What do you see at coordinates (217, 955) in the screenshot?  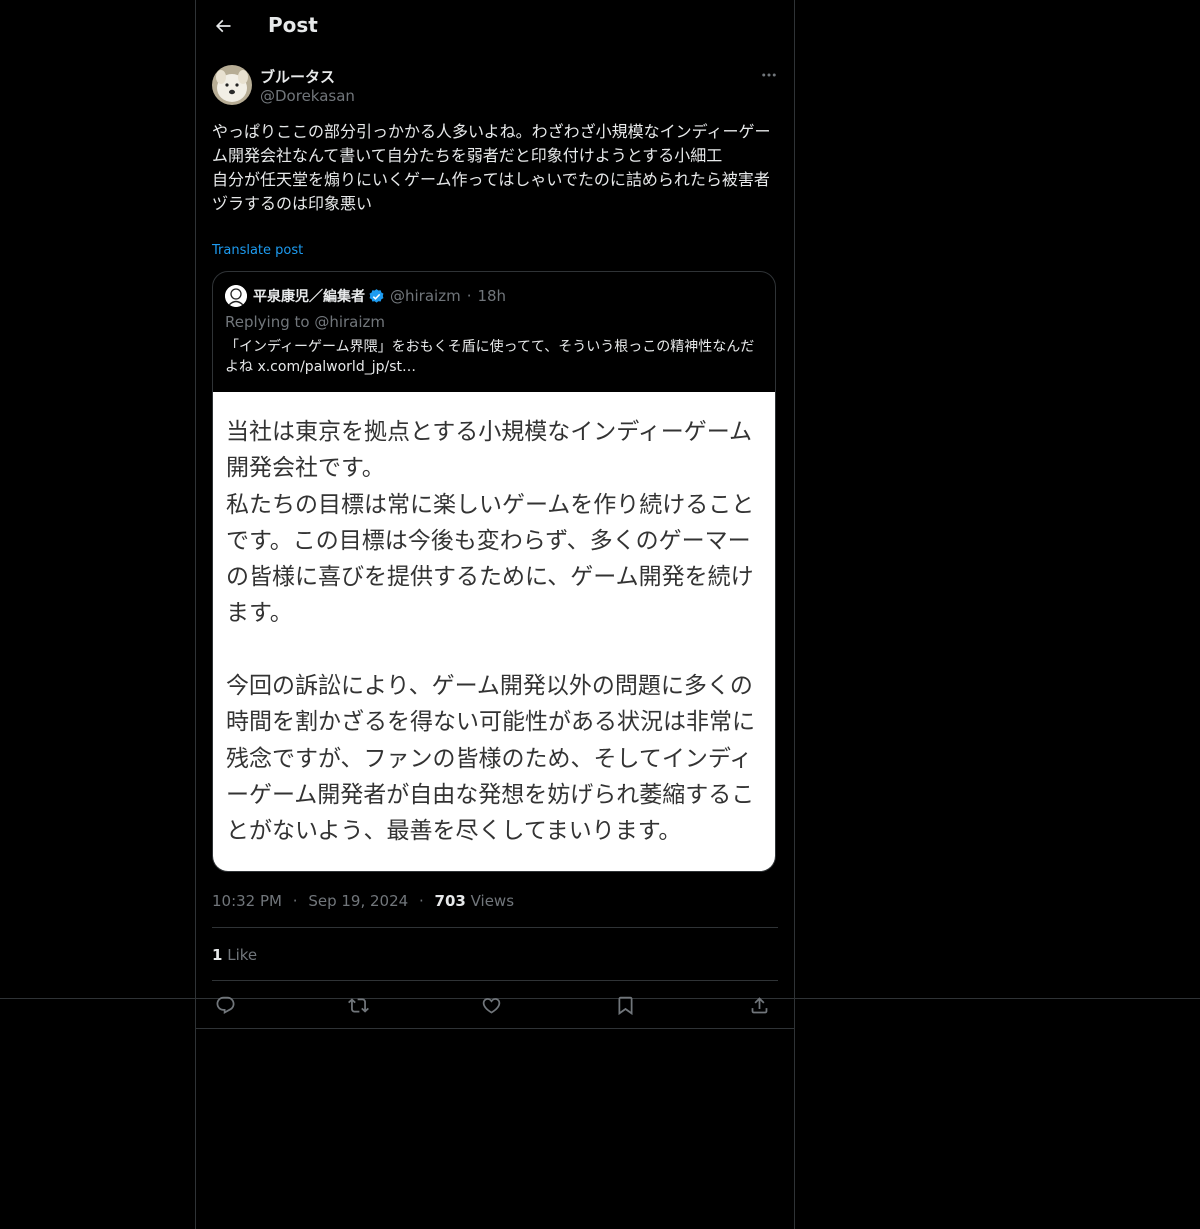 I see `likes-count: 1` at bounding box center [217, 955].